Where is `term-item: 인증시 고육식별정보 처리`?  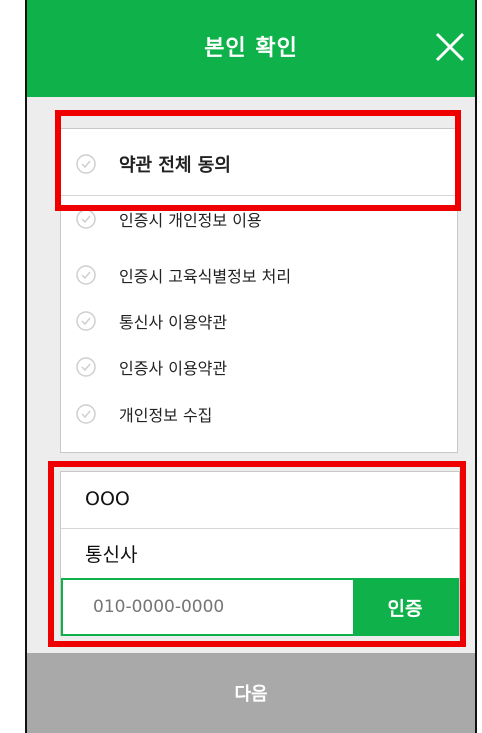 term-item: 인증시 고육식별정보 처리 is located at coordinates (259, 275).